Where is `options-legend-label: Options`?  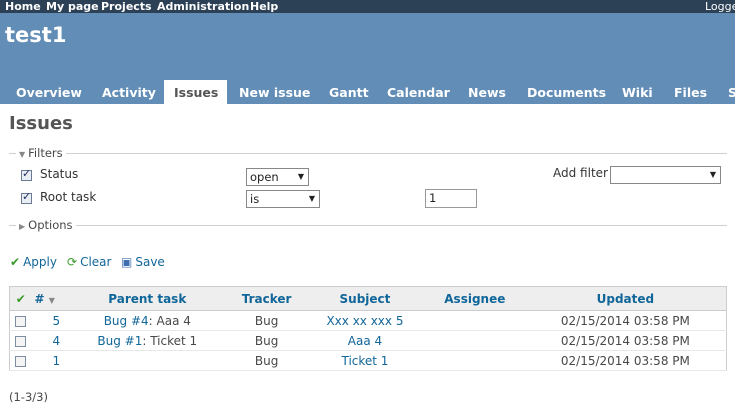 options-legend-label: Options is located at coordinates (50, 225).